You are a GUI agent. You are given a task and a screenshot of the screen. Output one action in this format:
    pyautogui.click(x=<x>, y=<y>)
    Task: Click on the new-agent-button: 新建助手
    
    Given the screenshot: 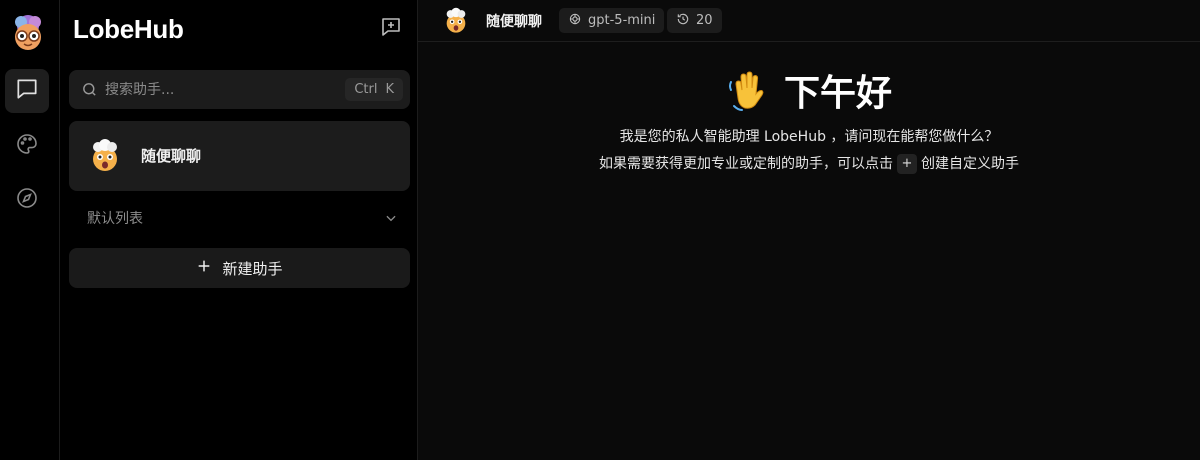 What is the action you would take?
    pyautogui.click(x=239, y=268)
    